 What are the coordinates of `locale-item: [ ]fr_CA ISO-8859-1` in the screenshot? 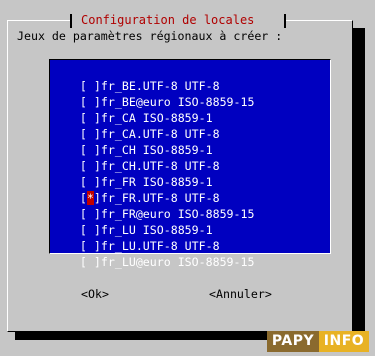 It's located at (132, 109).